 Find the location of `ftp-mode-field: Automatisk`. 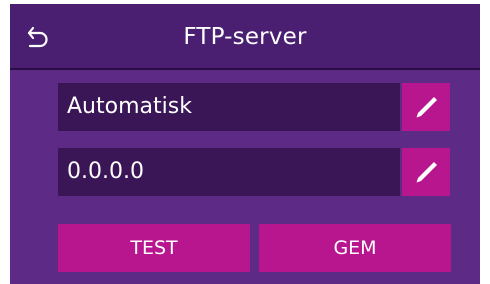

ftp-mode-field: Automatisk is located at coordinates (229, 107).